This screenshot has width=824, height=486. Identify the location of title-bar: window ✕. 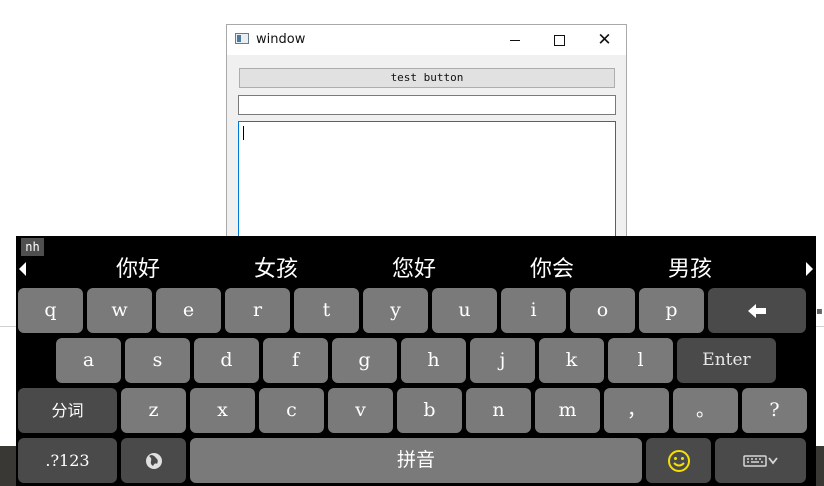
(426, 40).